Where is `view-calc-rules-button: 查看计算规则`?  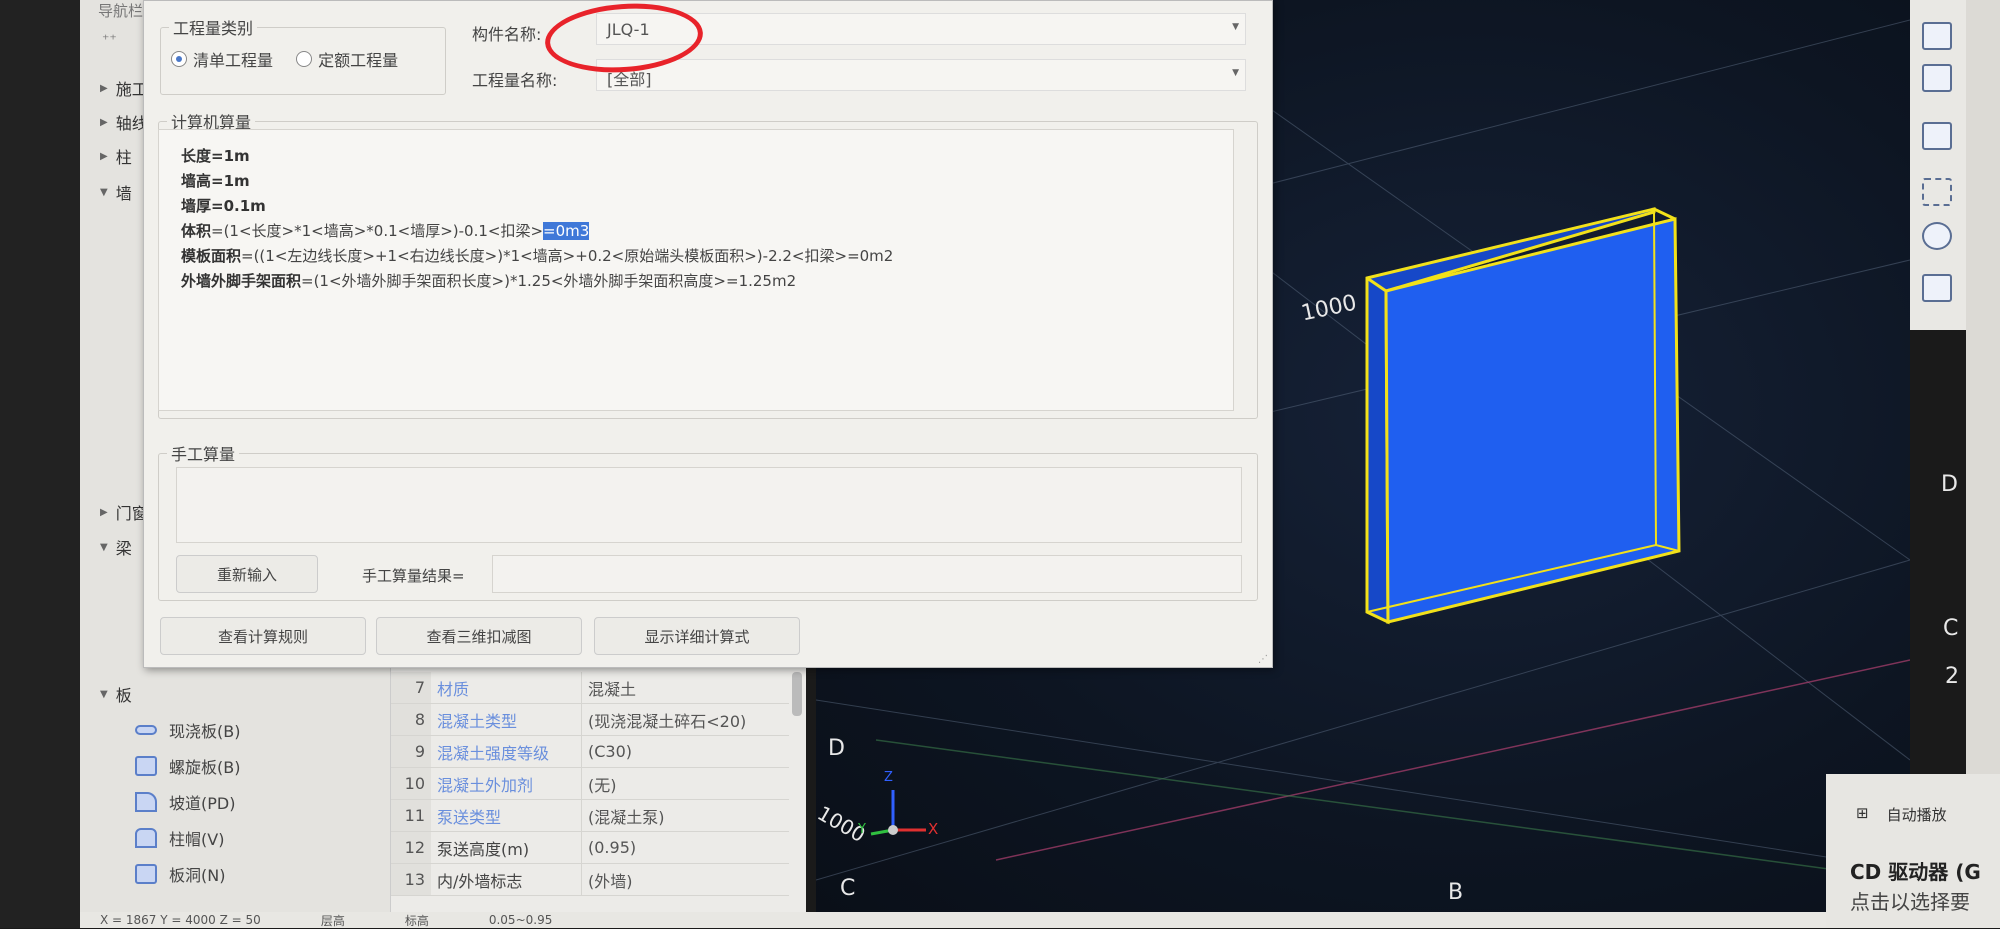 view-calc-rules-button: 查看计算规则 is located at coordinates (263, 636).